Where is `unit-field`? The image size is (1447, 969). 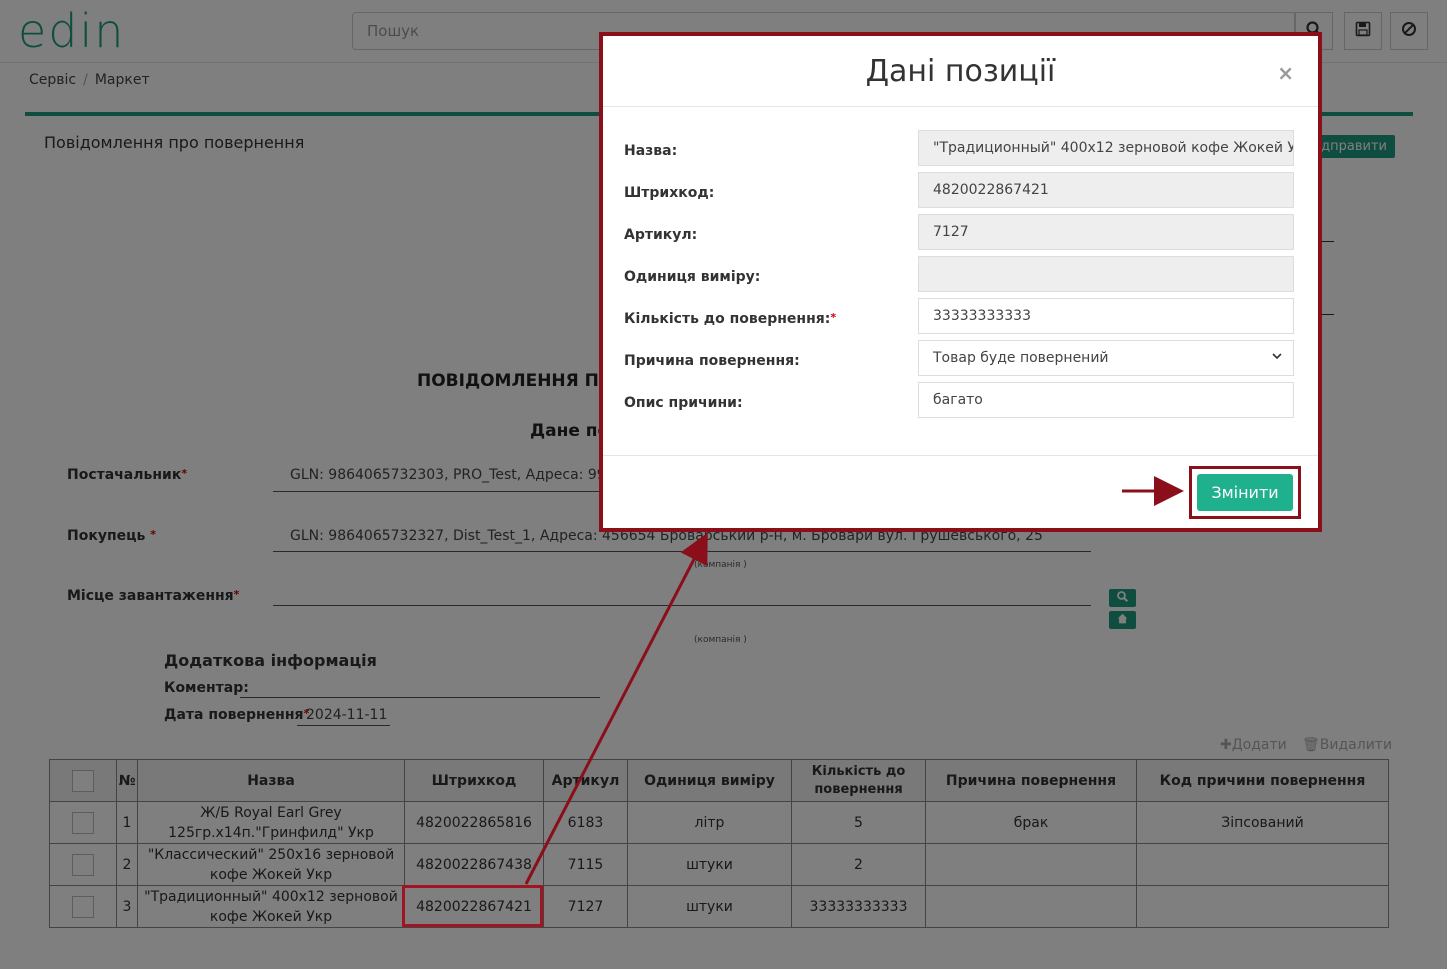
unit-field is located at coordinates (1106, 274).